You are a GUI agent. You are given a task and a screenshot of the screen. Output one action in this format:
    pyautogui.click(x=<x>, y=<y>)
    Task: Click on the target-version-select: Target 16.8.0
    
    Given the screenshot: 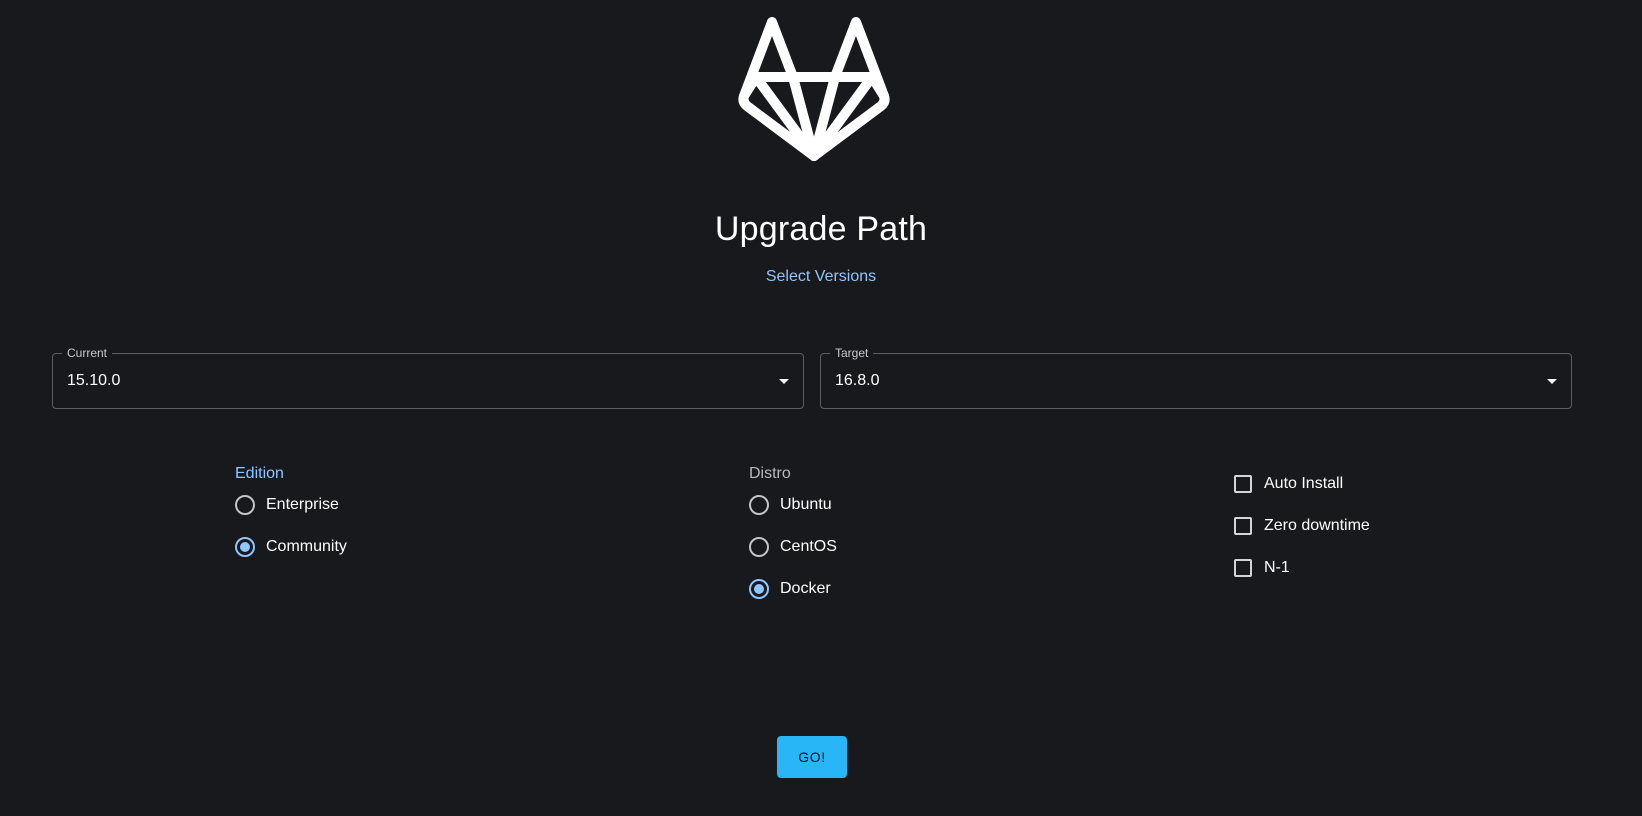 What is the action you would take?
    pyautogui.click(x=1196, y=377)
    